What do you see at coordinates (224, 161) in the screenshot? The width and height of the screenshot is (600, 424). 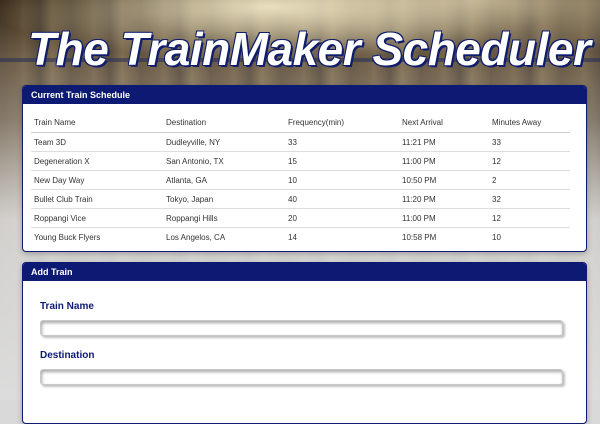 I see `destination-cell: San Antonio, TX` at bounding box center [224, 161].